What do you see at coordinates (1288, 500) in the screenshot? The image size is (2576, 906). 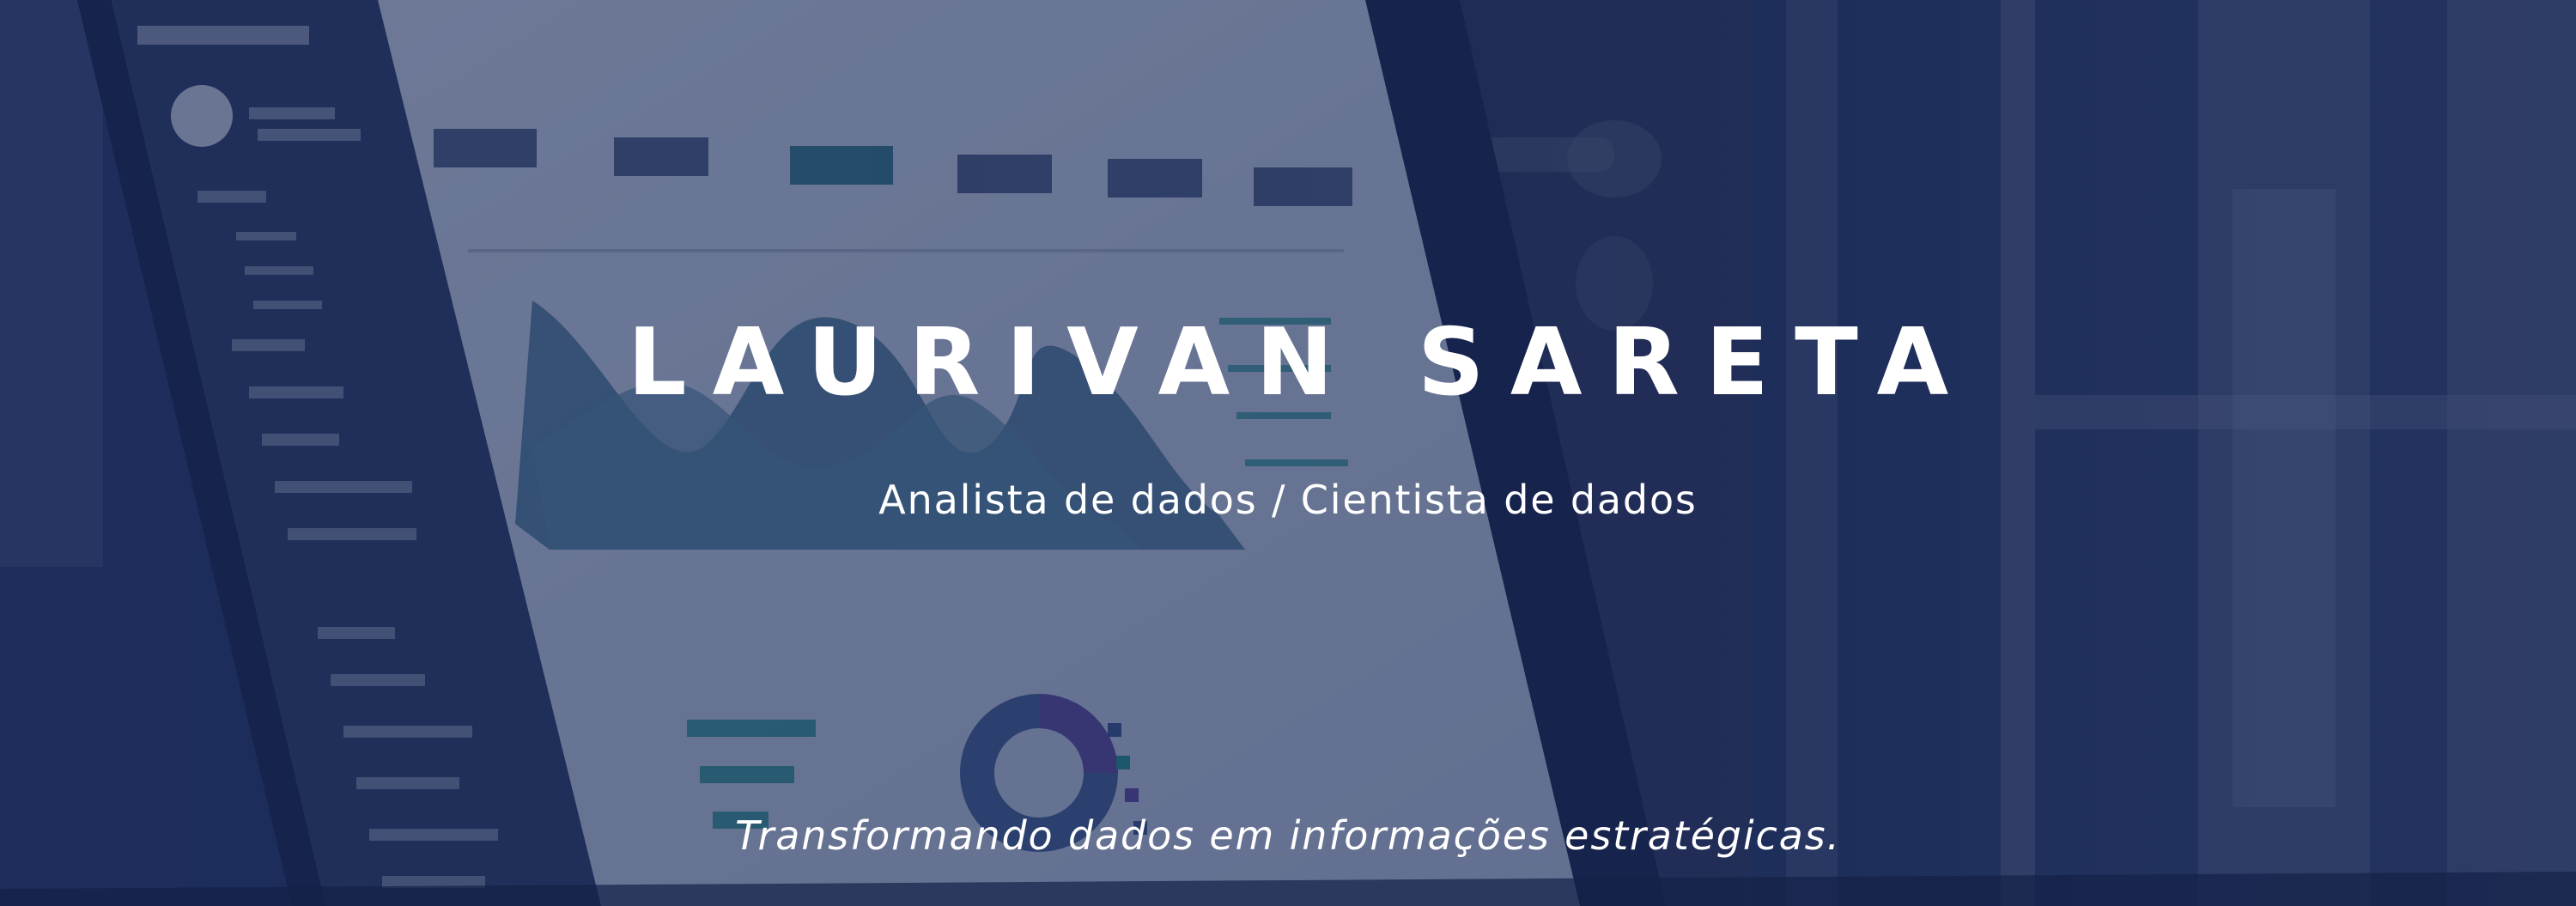 I see `hero-role: Analista de dados / Cientista de dados` at bounding box center [1288, 500].